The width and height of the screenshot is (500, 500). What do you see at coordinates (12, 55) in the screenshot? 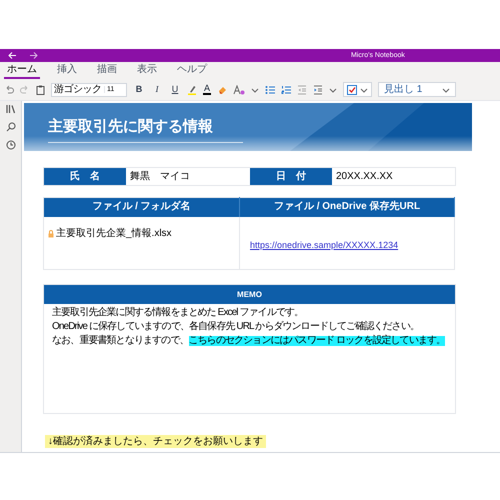
I see `back-arrow-icon` at bounding box center [12, 55].